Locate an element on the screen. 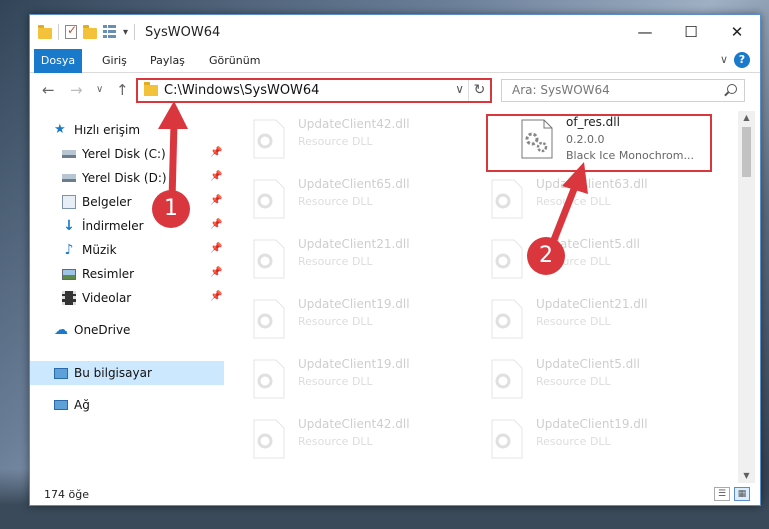 The width and height of the screenshot is (769, 529). search-icon is located at coordinates (732, 89).